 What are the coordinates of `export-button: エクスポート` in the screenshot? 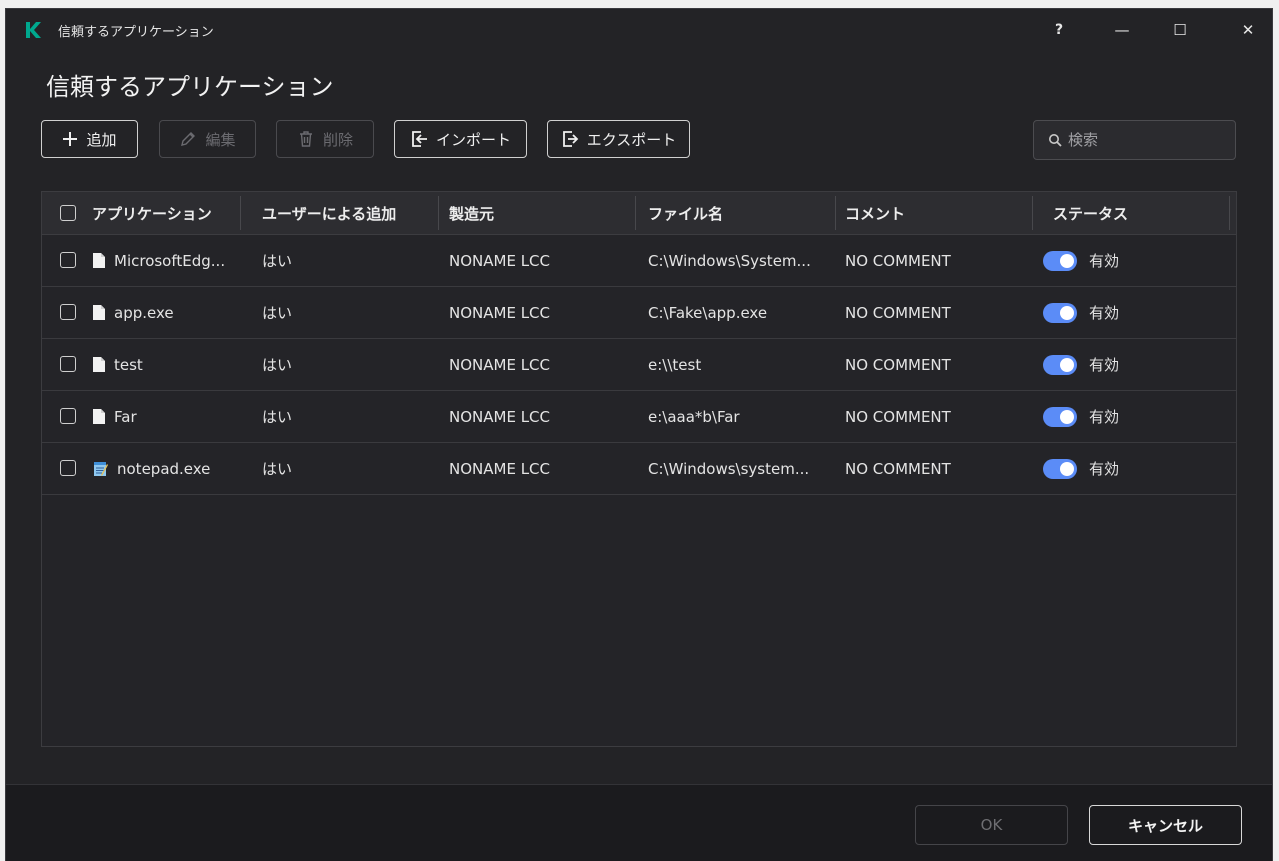 It's located at (618, 139).